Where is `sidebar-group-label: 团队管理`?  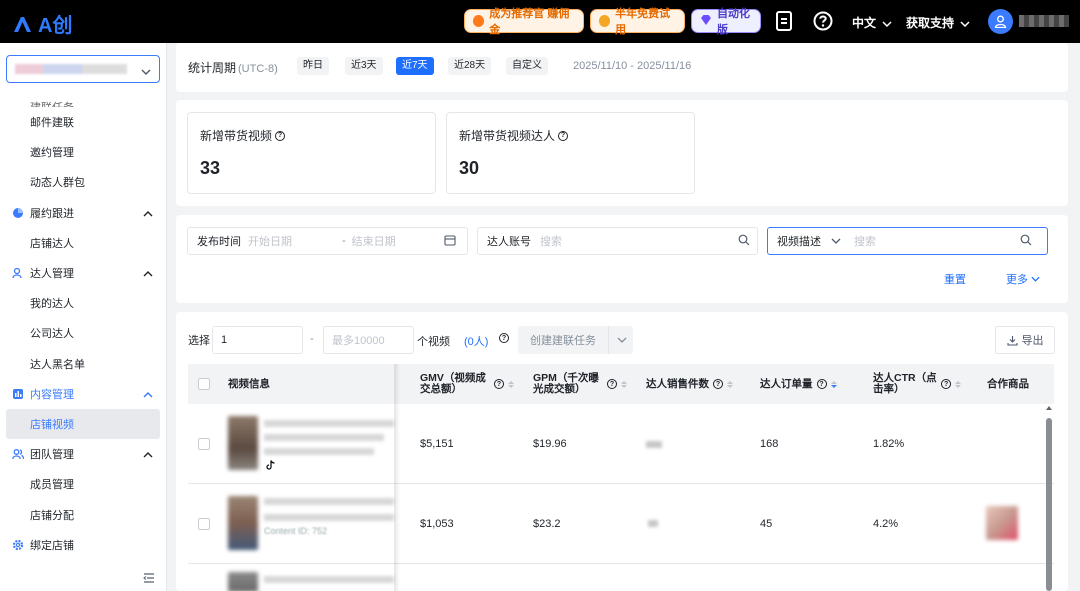 sidebar-group-label: 团队管理 is located at coordinates (52, 455).